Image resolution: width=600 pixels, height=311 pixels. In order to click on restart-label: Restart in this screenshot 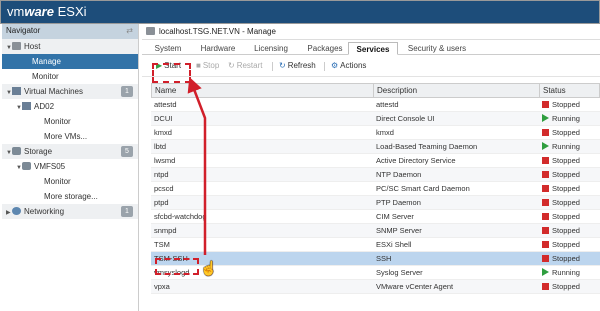, I will do `click(249, 65)`.